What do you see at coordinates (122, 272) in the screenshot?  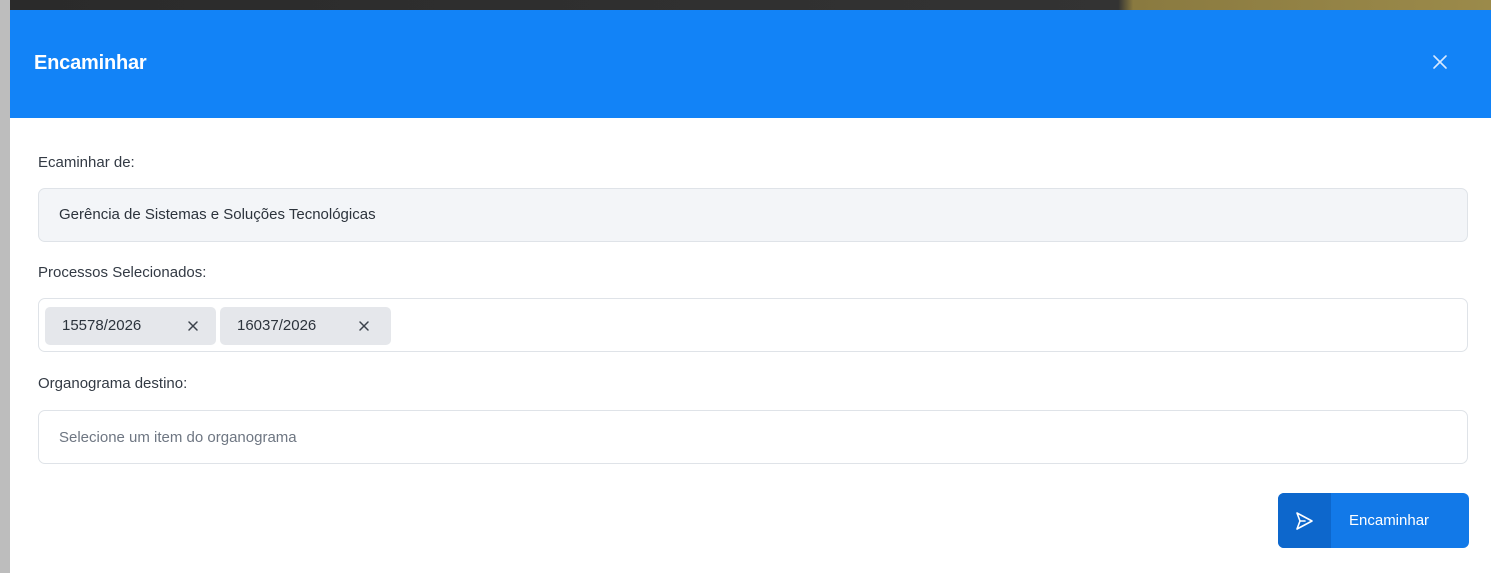 I see `processes-label: Processos Selecionados:` at bounding box center [122, 272].